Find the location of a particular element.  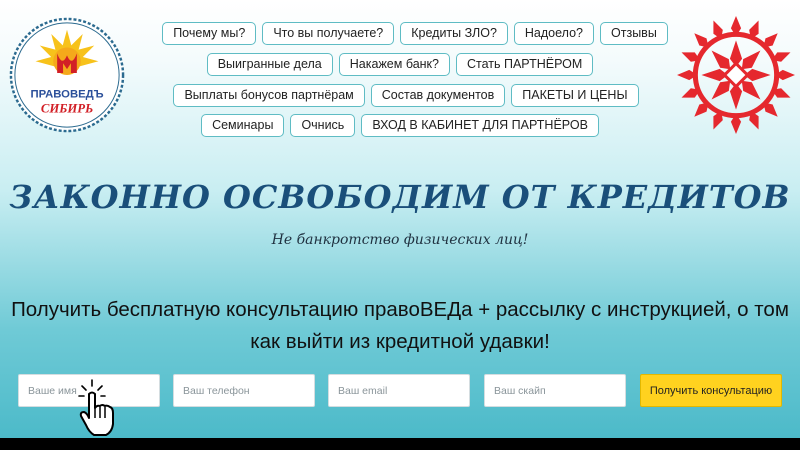

nav-button-what-you-get: Что вы получаете? is located at coordinates (328, 33).